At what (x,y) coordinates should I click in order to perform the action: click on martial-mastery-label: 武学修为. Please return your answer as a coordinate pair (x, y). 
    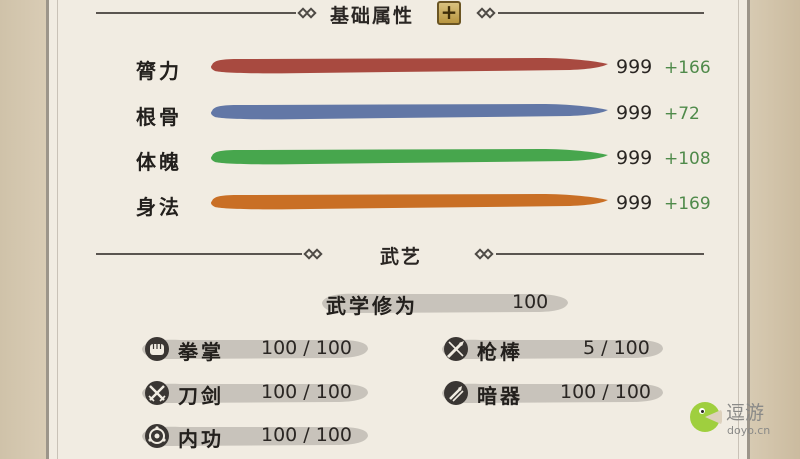
    Looking at the image, I should click on (372, 306).